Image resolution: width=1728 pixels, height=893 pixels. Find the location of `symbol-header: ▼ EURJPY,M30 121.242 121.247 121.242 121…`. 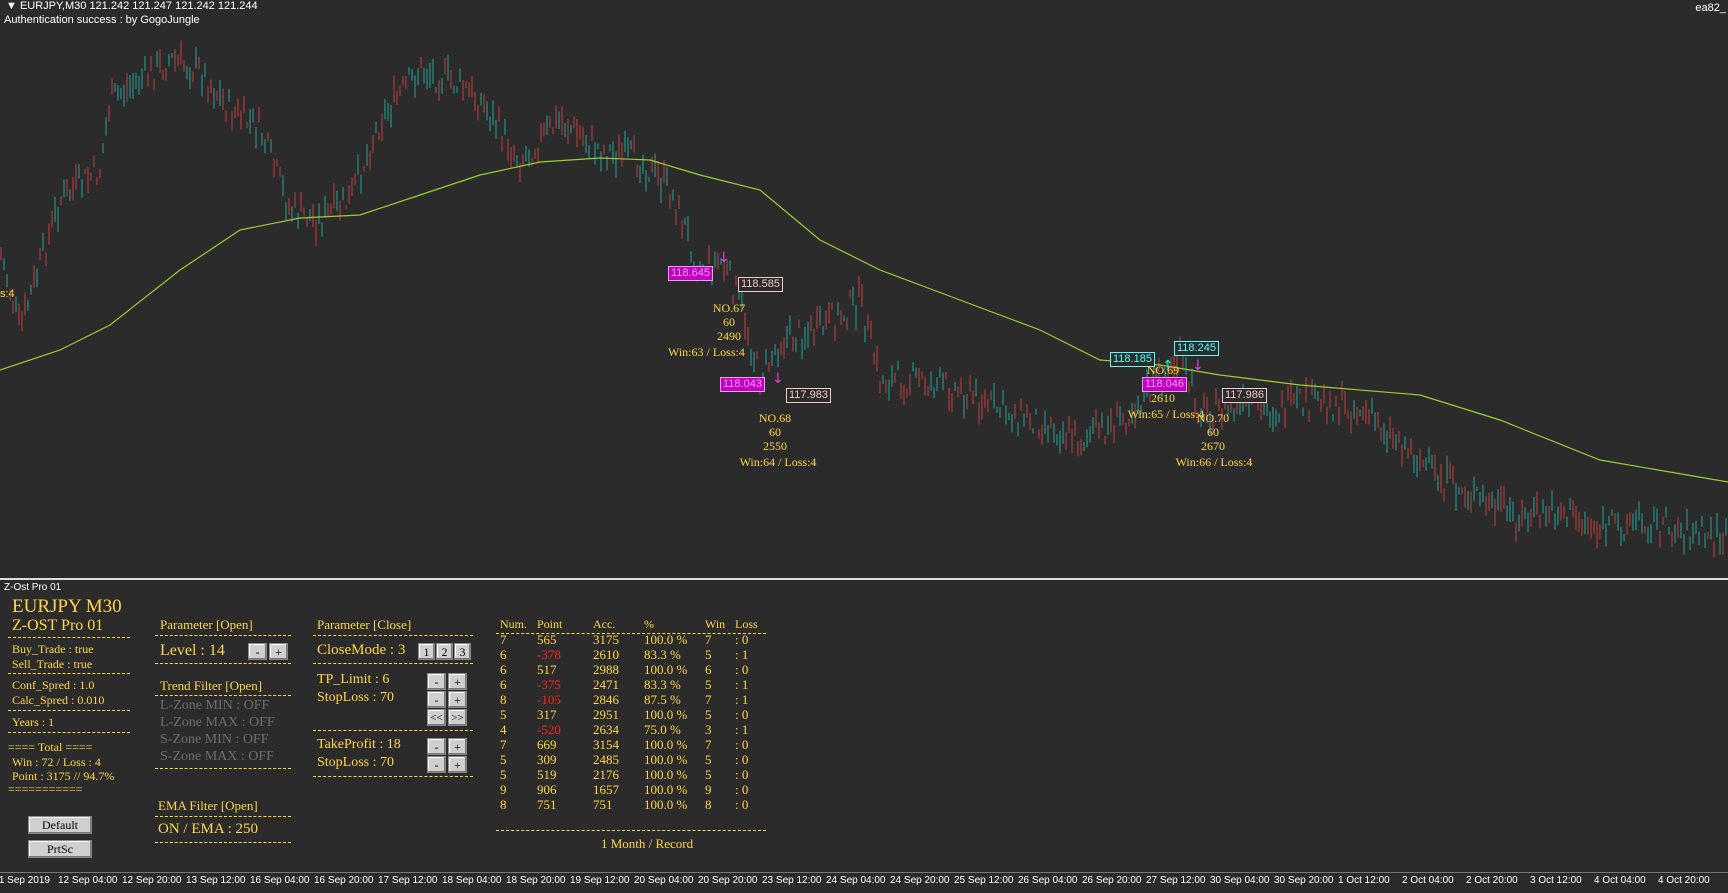

symbol-header: ▼ EURJPY,M30 121.242 121.247 121.242 121… is located at coordinates (132, 6).